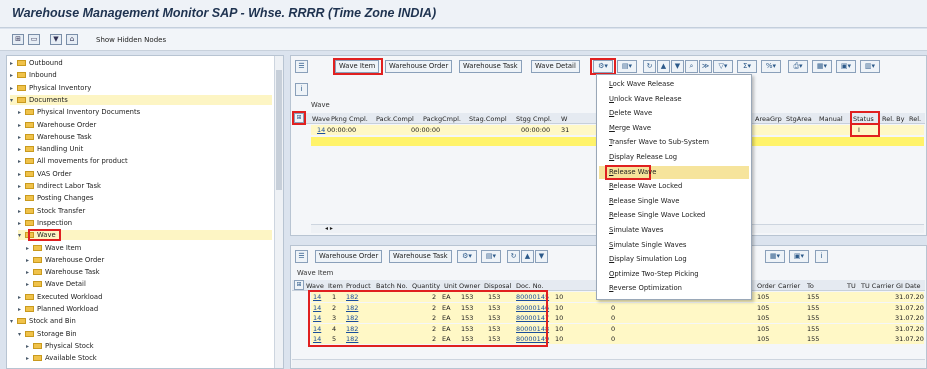  I want to click on col-stag-compl: Stag.Compl, so click(488, 119).